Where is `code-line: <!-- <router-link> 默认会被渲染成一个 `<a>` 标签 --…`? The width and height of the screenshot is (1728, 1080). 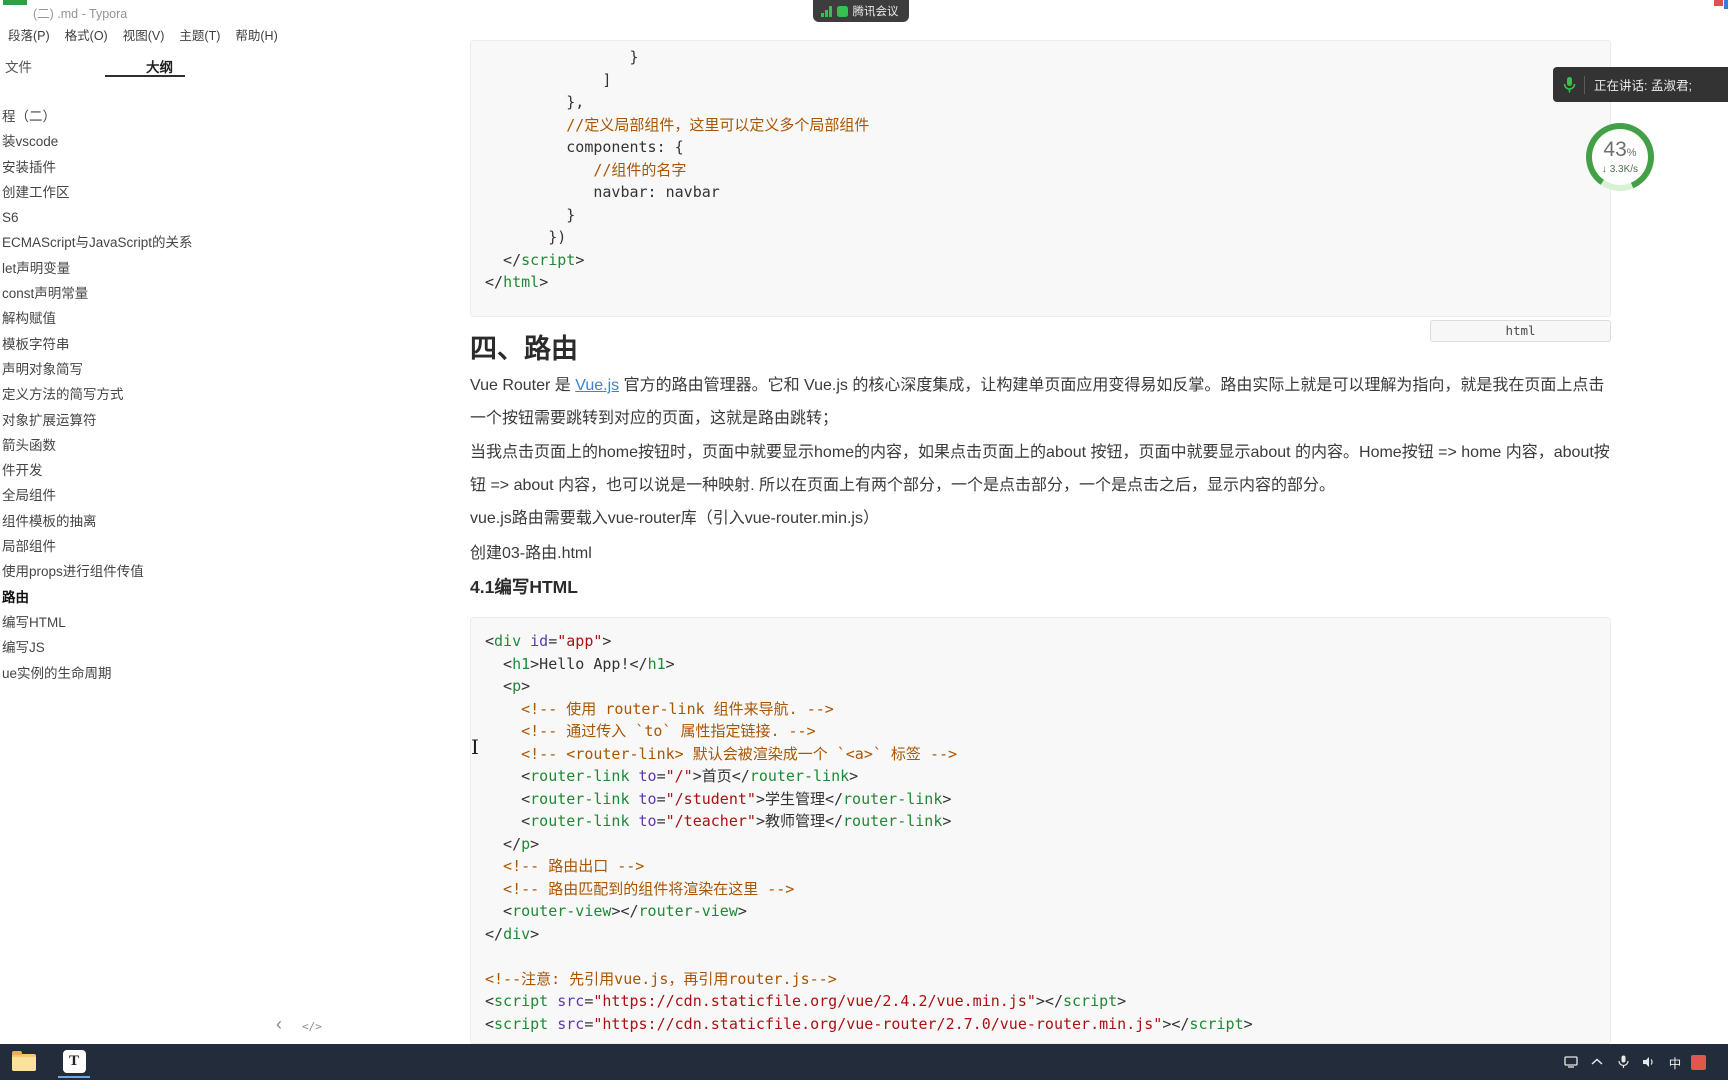
code-line: <!-- <router-link> 默认会被渲染成一个 `<a>` 标签 --… is located at coordinates (721, 753).